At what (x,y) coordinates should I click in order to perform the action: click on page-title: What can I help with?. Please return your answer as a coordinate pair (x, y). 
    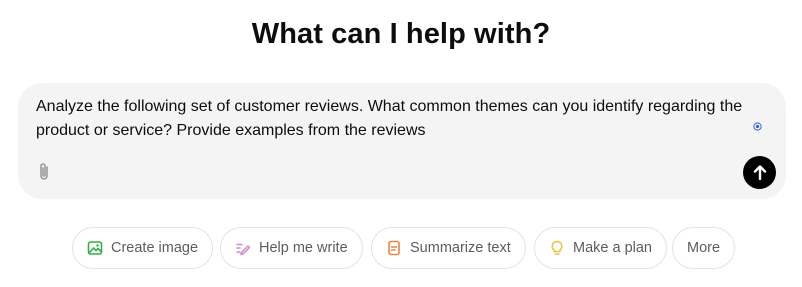
    Looking at the image, I should click on (401, 34).